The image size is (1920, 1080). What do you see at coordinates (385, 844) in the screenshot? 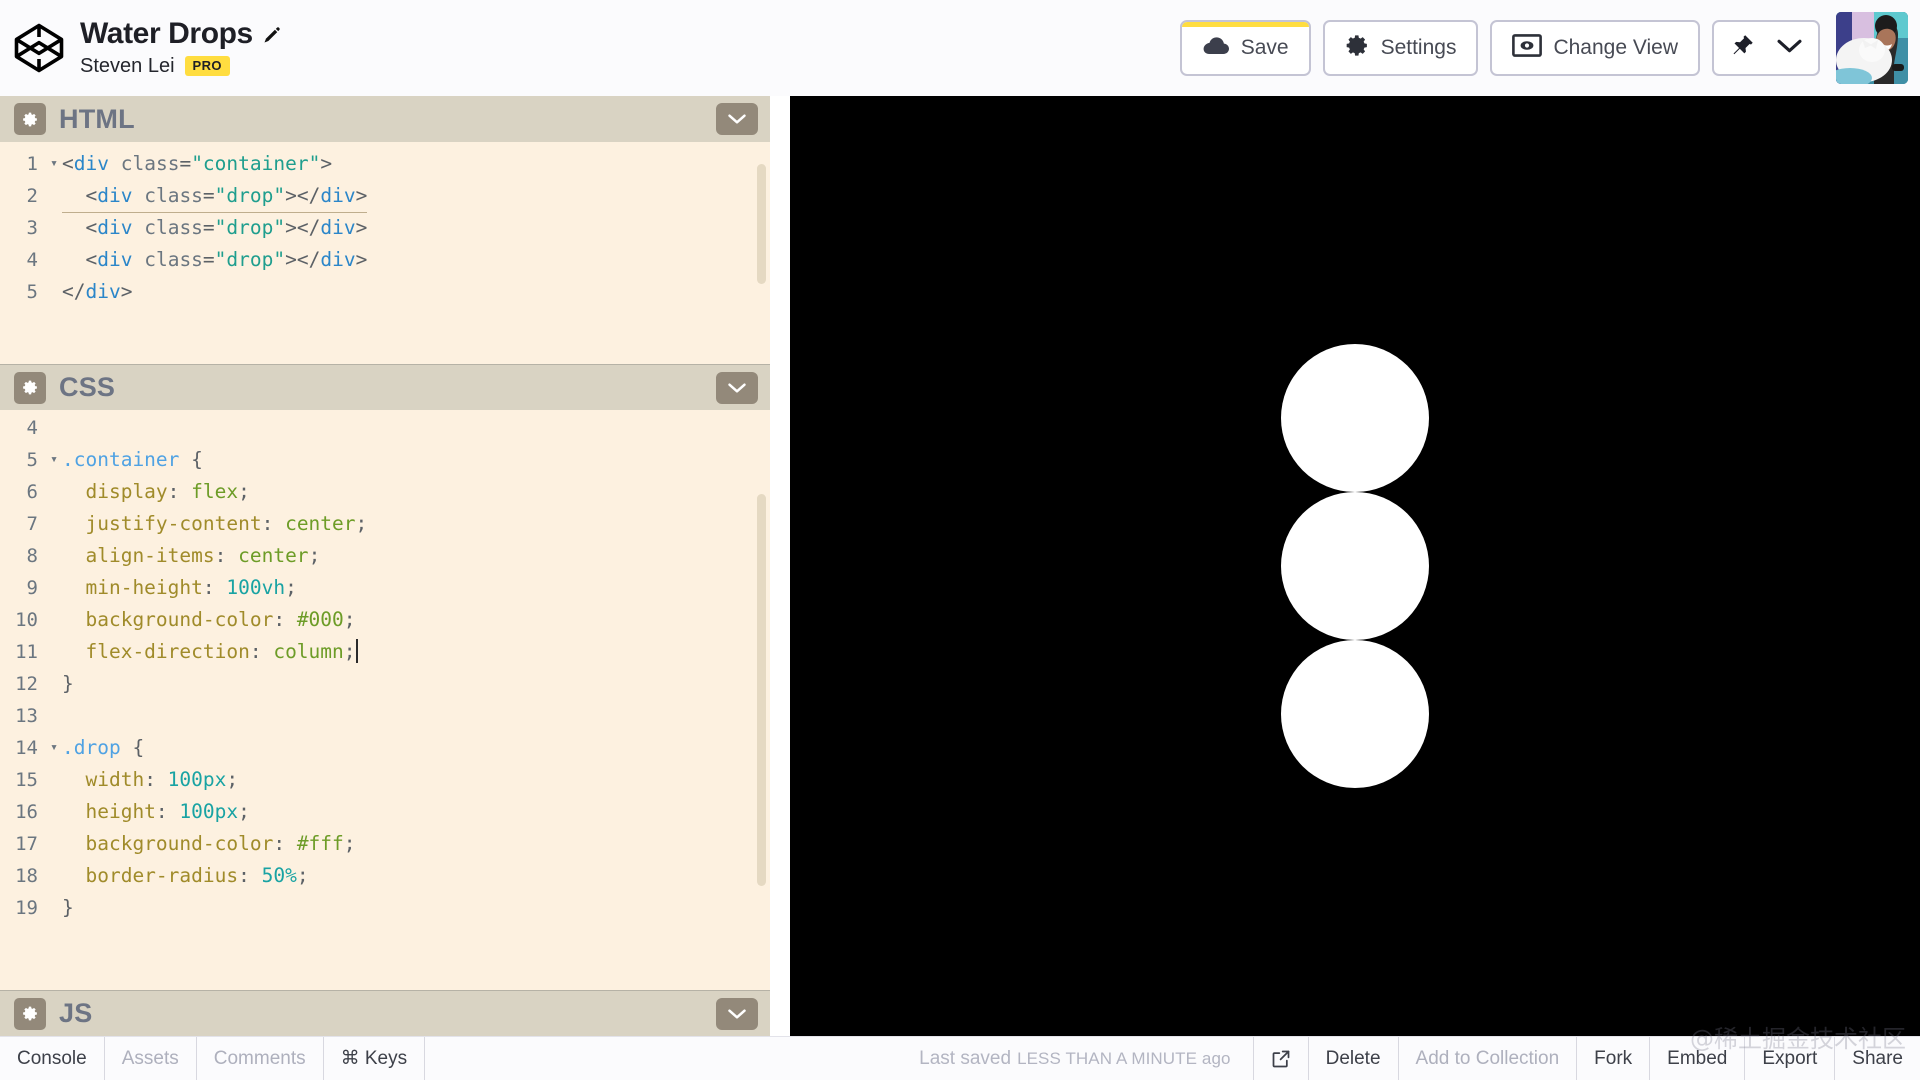
I see `code-line: 17 background-color: #fff;` at bounding box center [385, 844].